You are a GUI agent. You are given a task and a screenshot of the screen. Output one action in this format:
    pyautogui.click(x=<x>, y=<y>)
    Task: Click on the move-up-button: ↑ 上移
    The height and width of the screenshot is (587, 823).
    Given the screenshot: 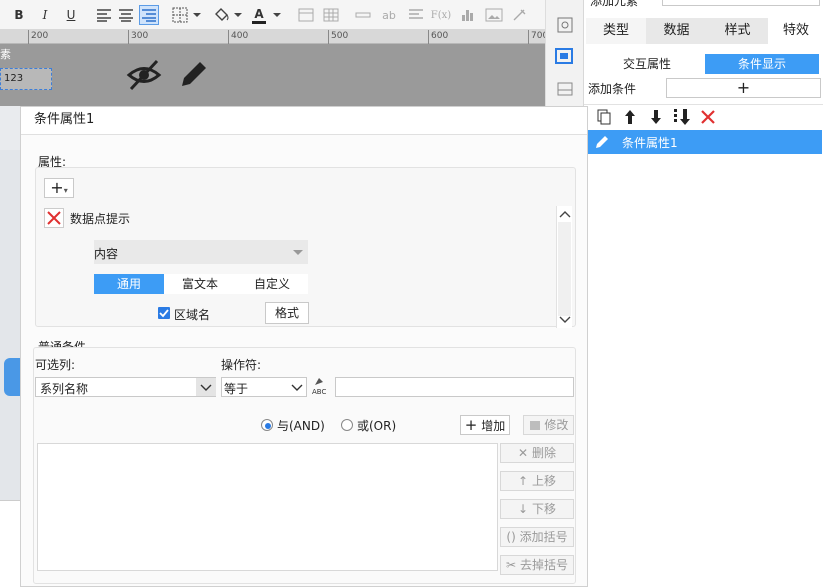 What is the action you would take?
    pyautogui.click(x=537, y=481)
    